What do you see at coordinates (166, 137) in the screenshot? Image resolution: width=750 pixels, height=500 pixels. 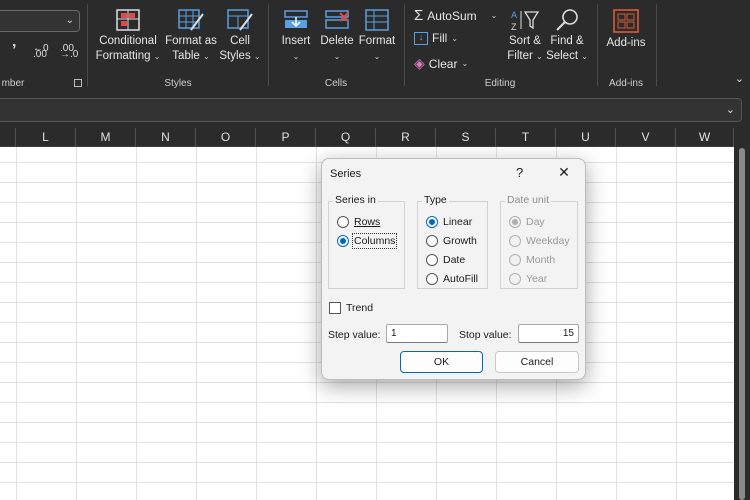 I see `column-header: N` at bounding box center [166, 137].